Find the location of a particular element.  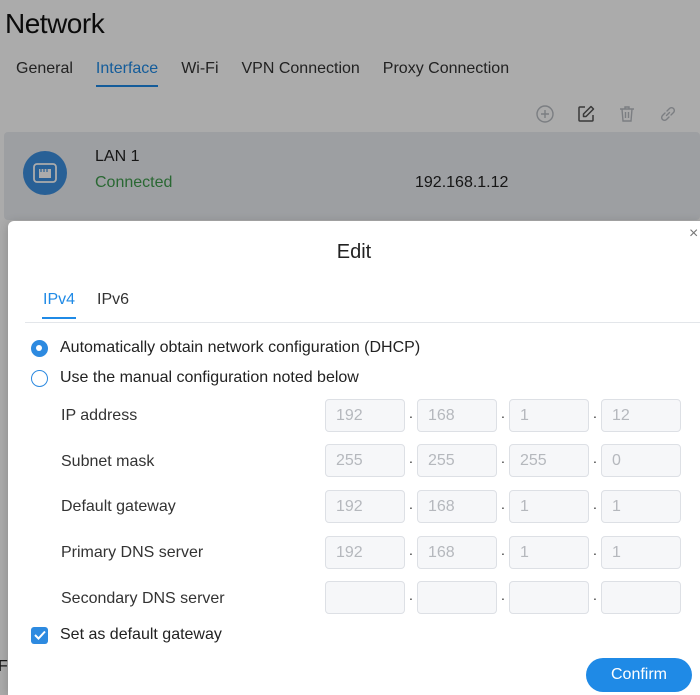

default-gateway-checkbox-label: Set as default gateway is located at coordinates (141, 634).